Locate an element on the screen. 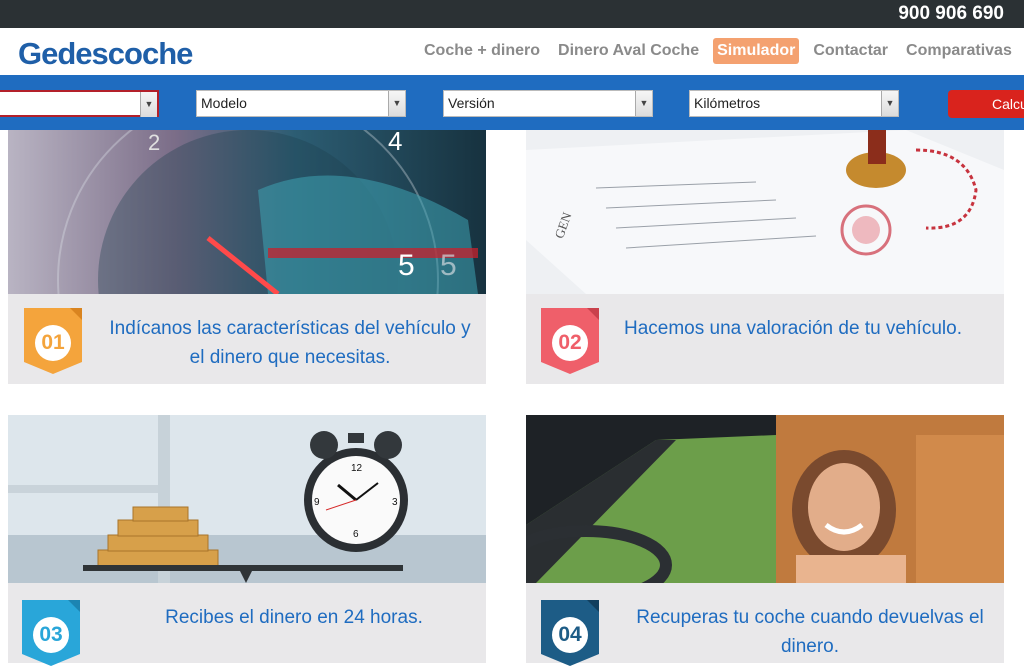  step-panel-3: 03 Recibes el dinero en 24 horas. is located at coordinates (247, 624).